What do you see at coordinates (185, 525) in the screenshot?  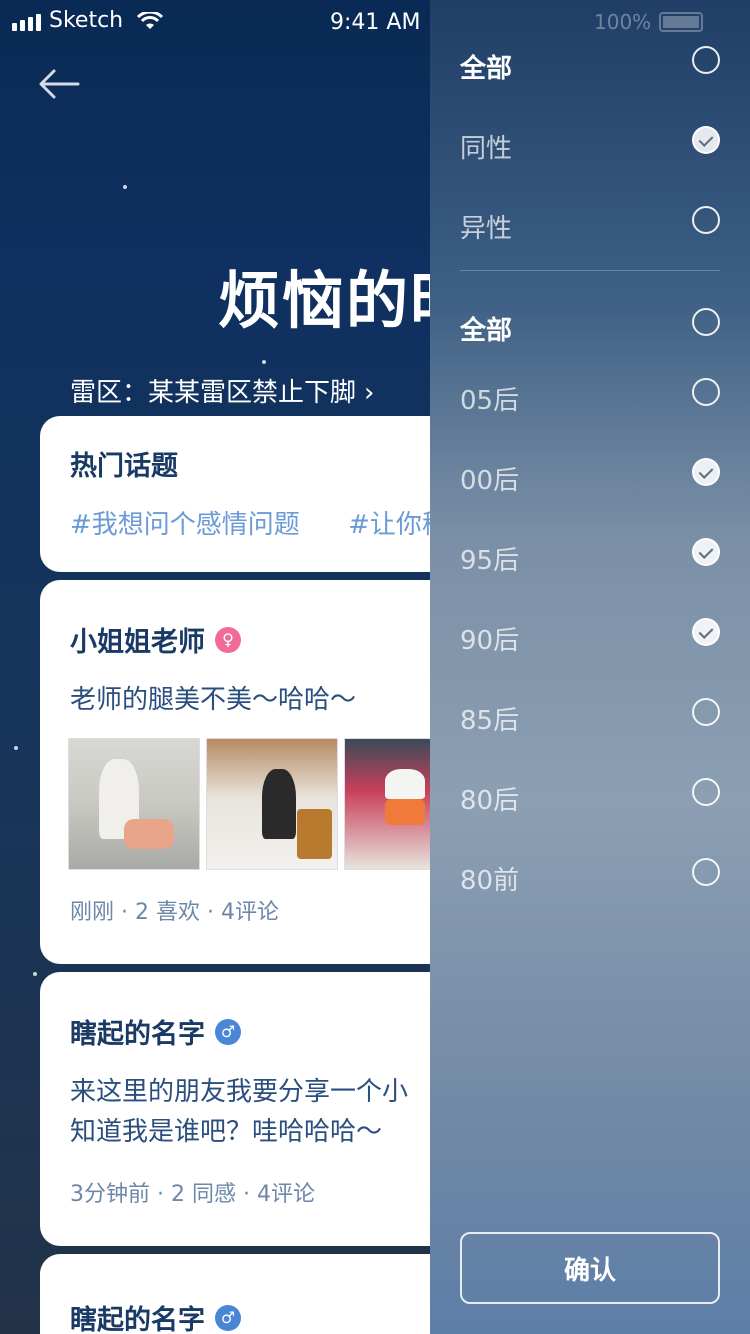 I see `topic-tag: #我想问个感情问题` at bounding box center [185, 525].